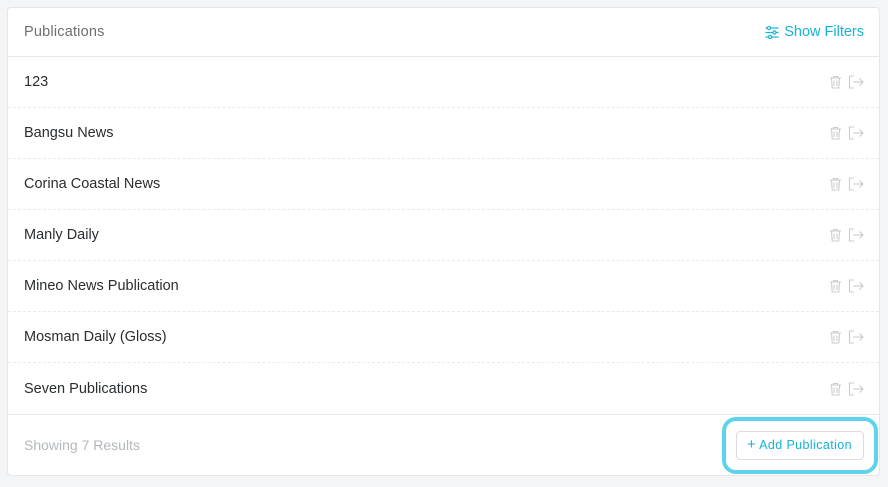  Describe the element at coordinates (443, 445) in the screenshot. I see `card-footer: Showing 7 Results + Add Publication` at that location.